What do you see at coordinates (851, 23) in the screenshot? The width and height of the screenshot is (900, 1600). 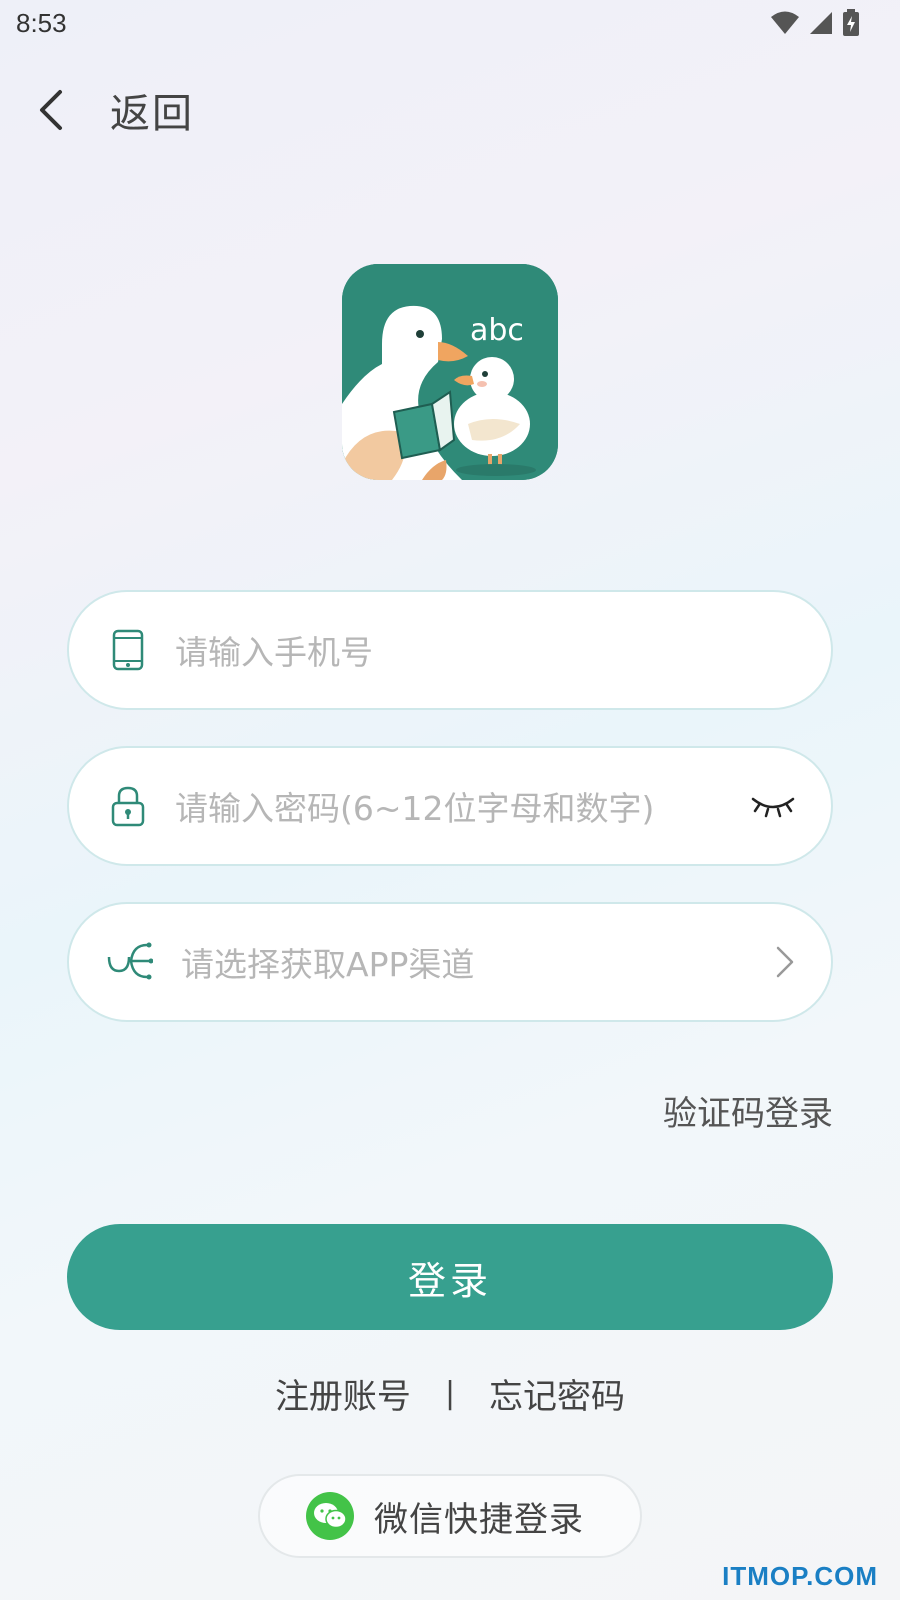 I see `battery-icon` at bounding box center [851, 23].